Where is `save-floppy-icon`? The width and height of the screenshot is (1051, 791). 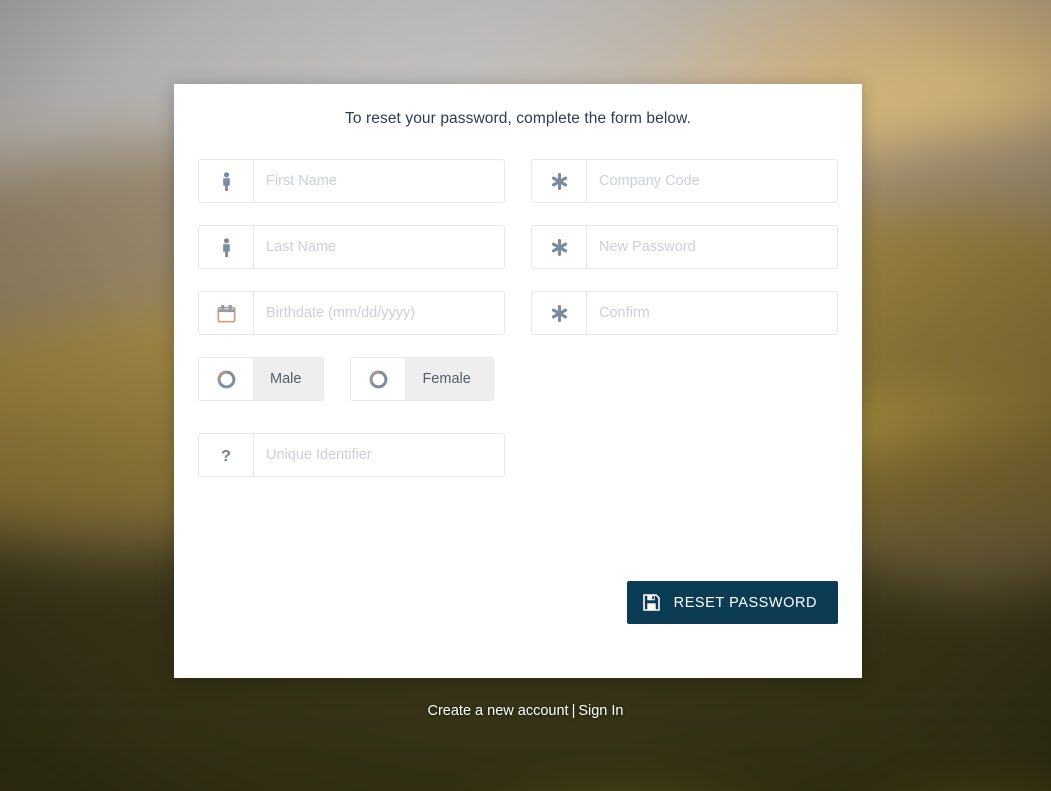
save-floppy-icon is located at coordinates (651, 602).